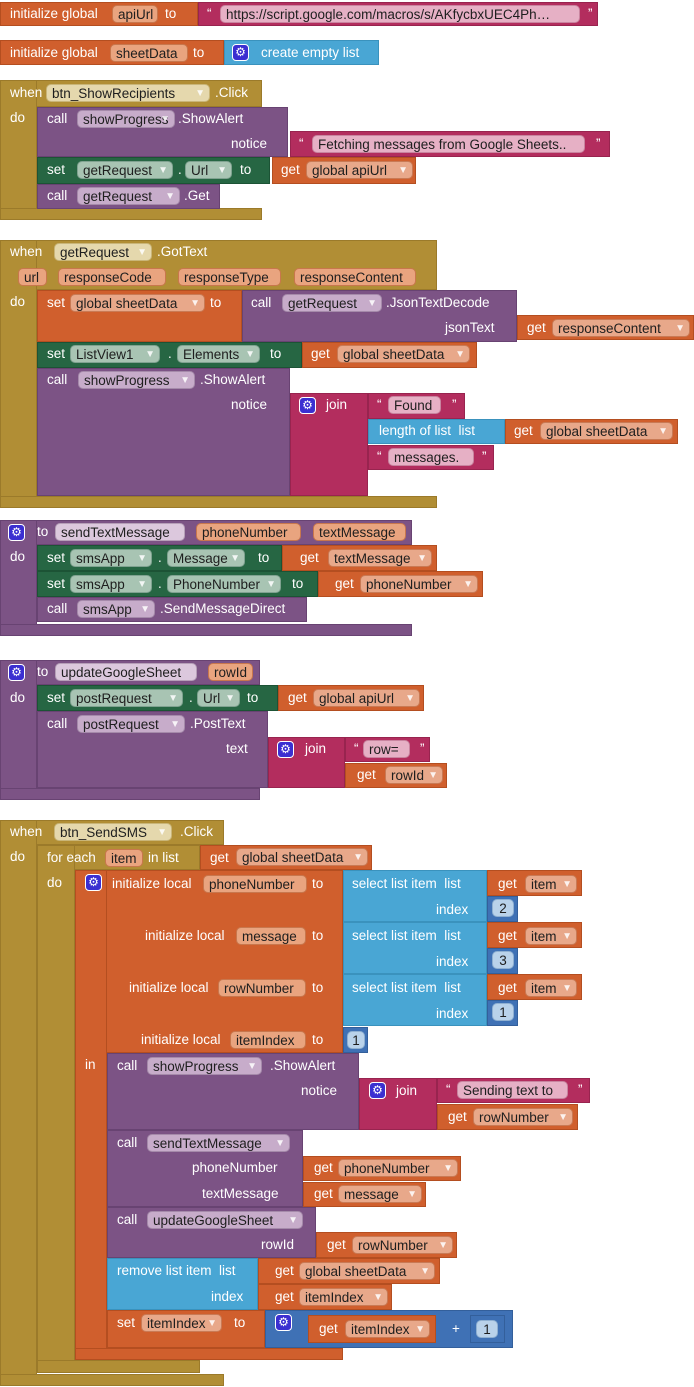 The image size is (694, 1387). Describe the element at coordinates (503, 908) in the screenshot. I see `number-field: 2` at that location.